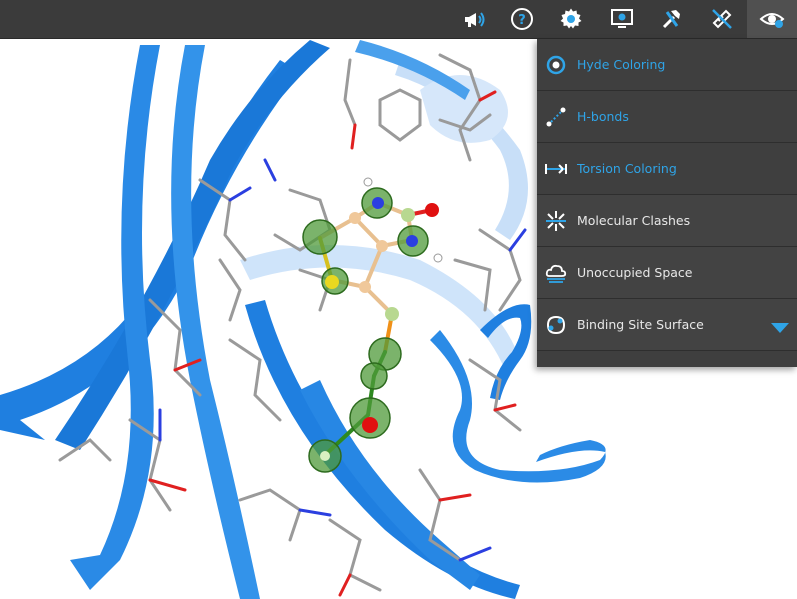 The image size is (797, 599). What do you see at coordinates (556, 221) in the screenshot?
I see `clash-icon` at bounding box center [556, 221].